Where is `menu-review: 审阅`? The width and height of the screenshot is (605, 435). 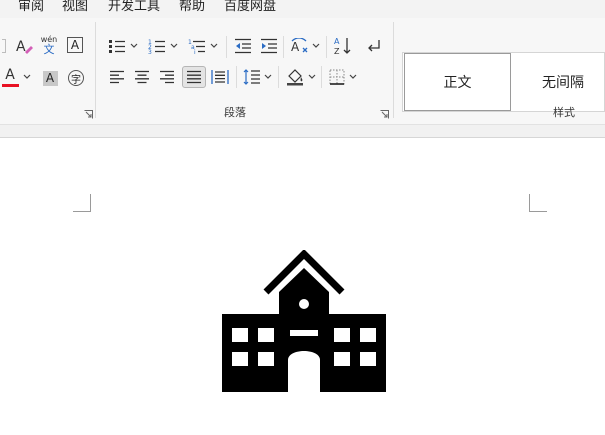 menu-review: 审阅 is located at coordinates (31, 7).